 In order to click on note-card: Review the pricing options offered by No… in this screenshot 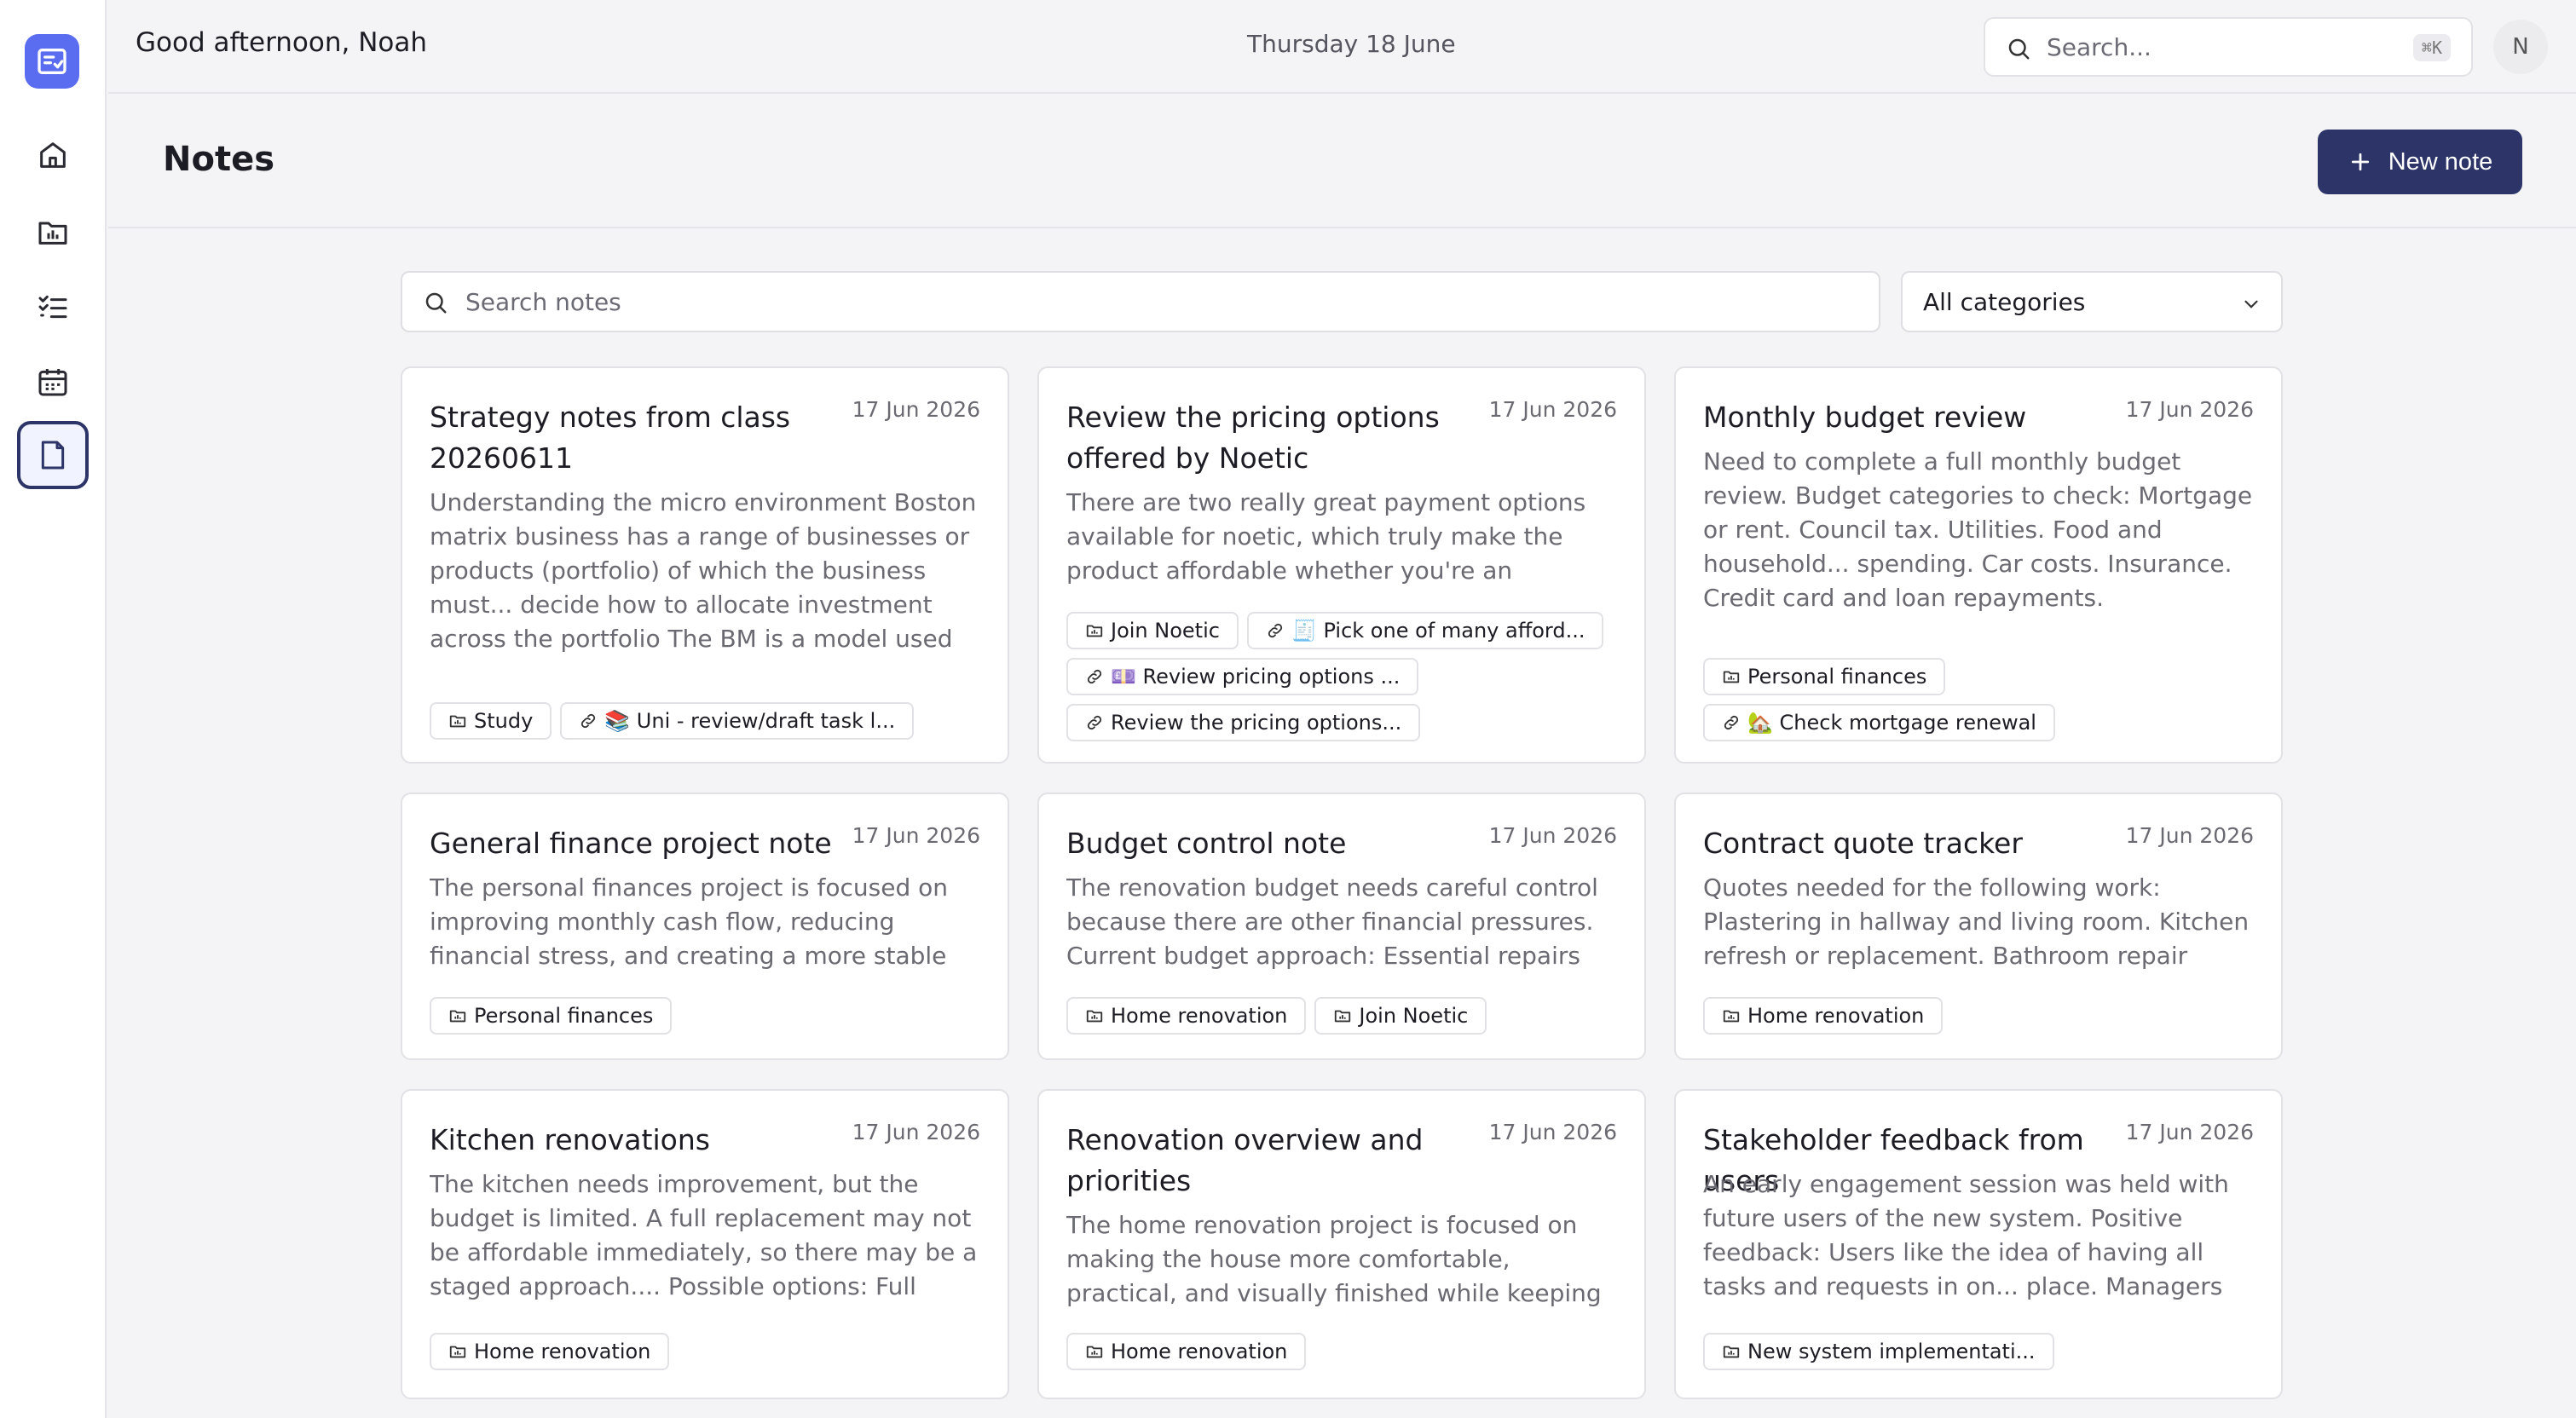, I will do `click(1341, 565)`.